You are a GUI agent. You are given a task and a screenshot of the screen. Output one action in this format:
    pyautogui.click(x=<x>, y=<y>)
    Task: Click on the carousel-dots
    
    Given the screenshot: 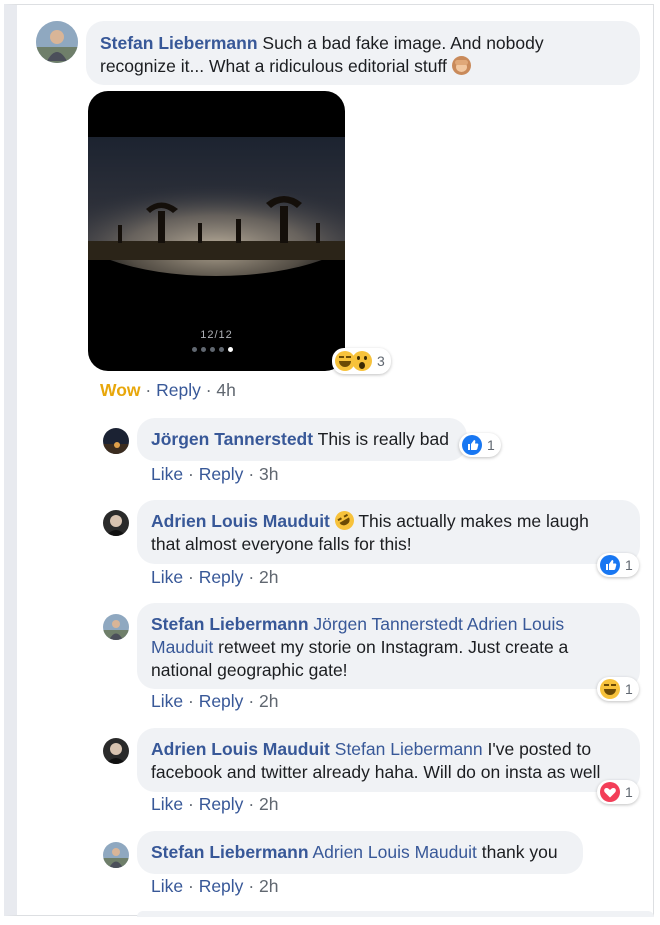 What is the action you would take?
    pyautogui.click(x=212, y=349)
    